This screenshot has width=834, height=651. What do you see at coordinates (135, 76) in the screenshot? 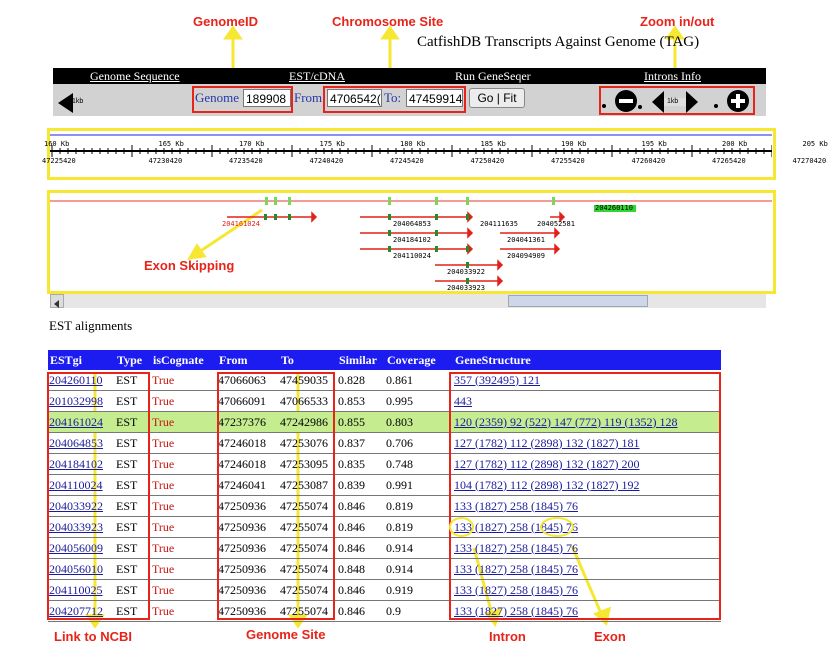
I see `nav-genome-sequence: Genome Sequence` at bounding box center [135, 76].